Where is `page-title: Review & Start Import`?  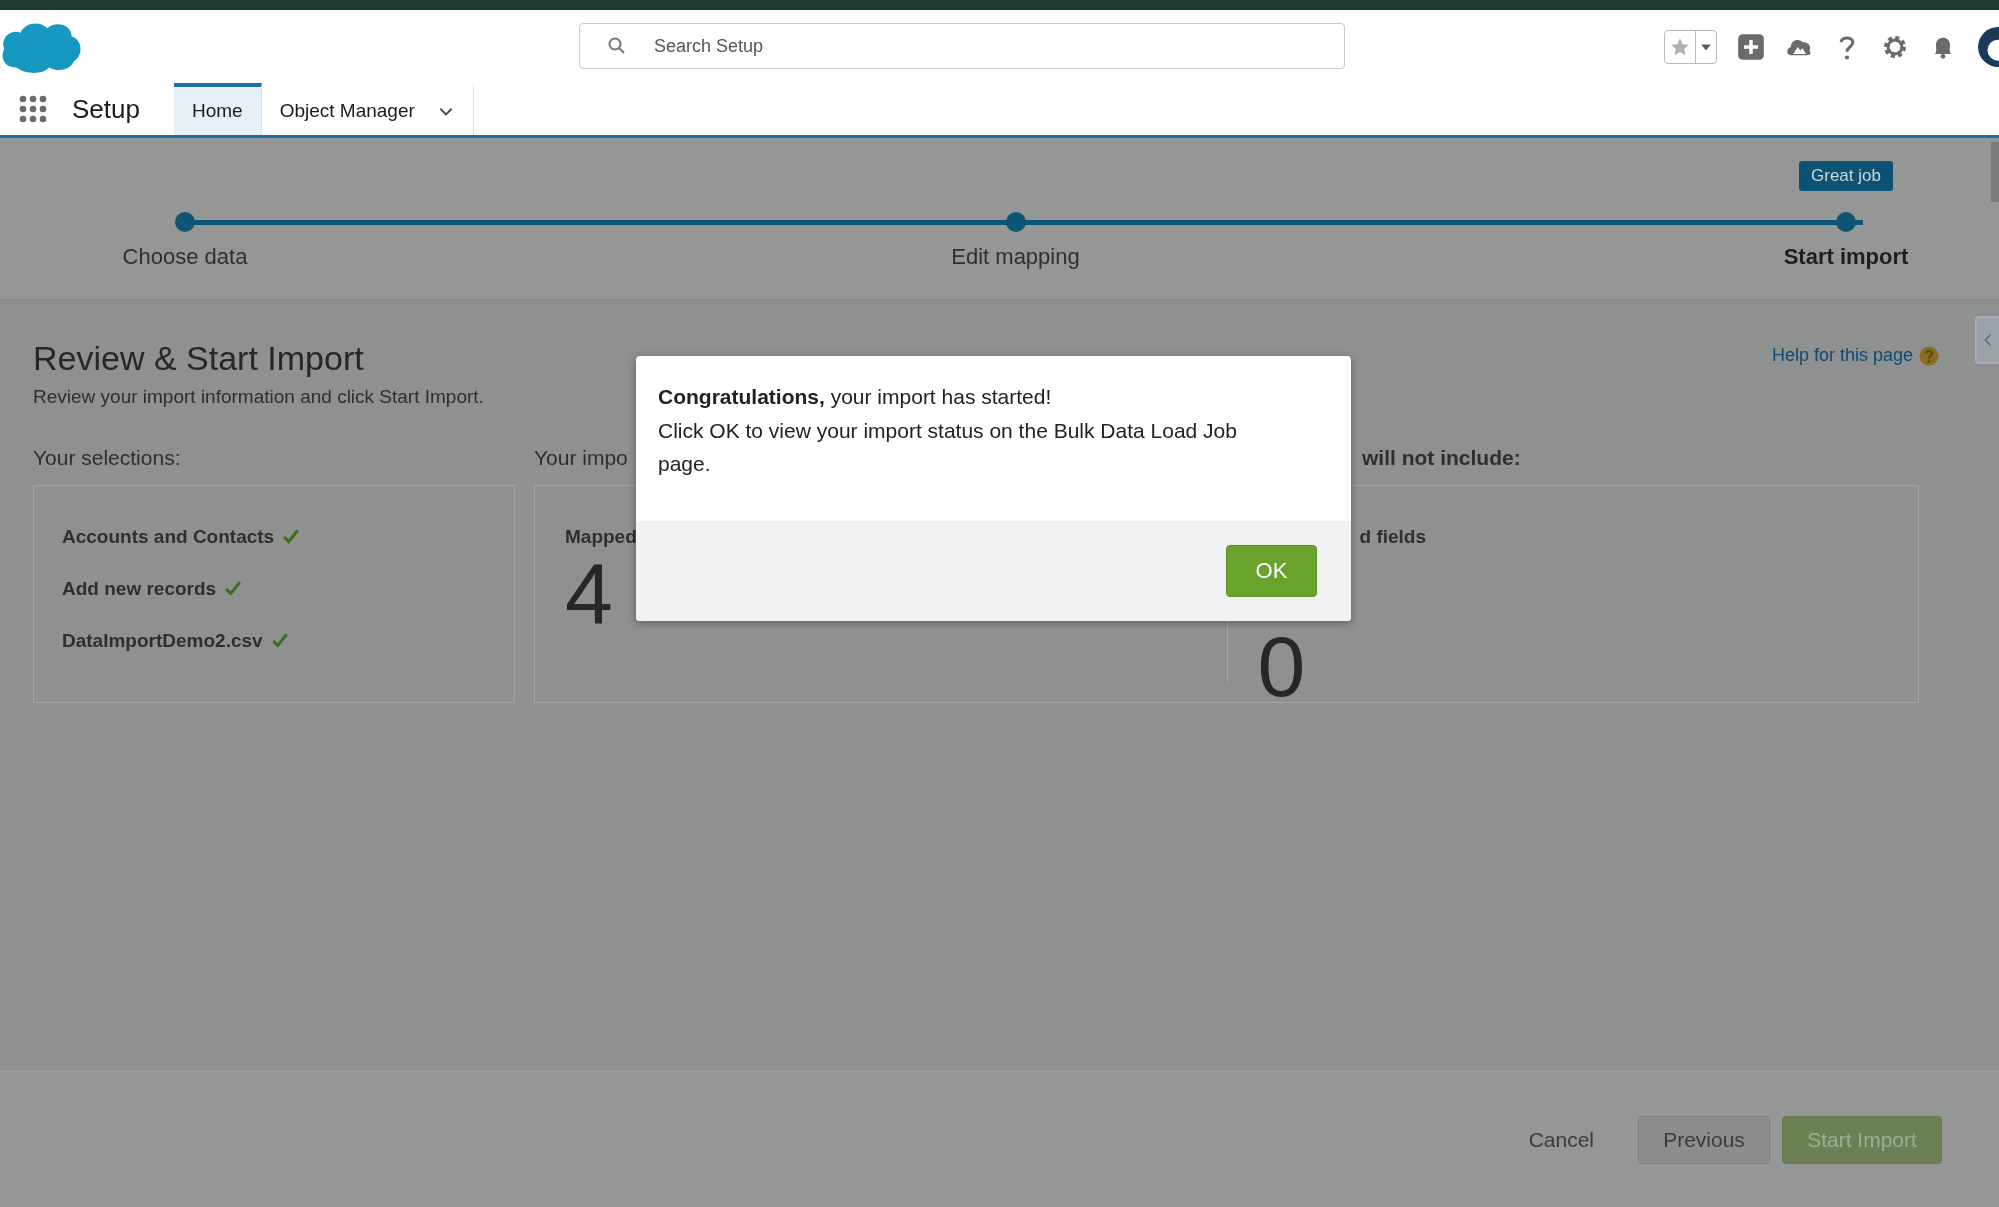 page-title: Review & Start Import is located at coordinates (199, 358).